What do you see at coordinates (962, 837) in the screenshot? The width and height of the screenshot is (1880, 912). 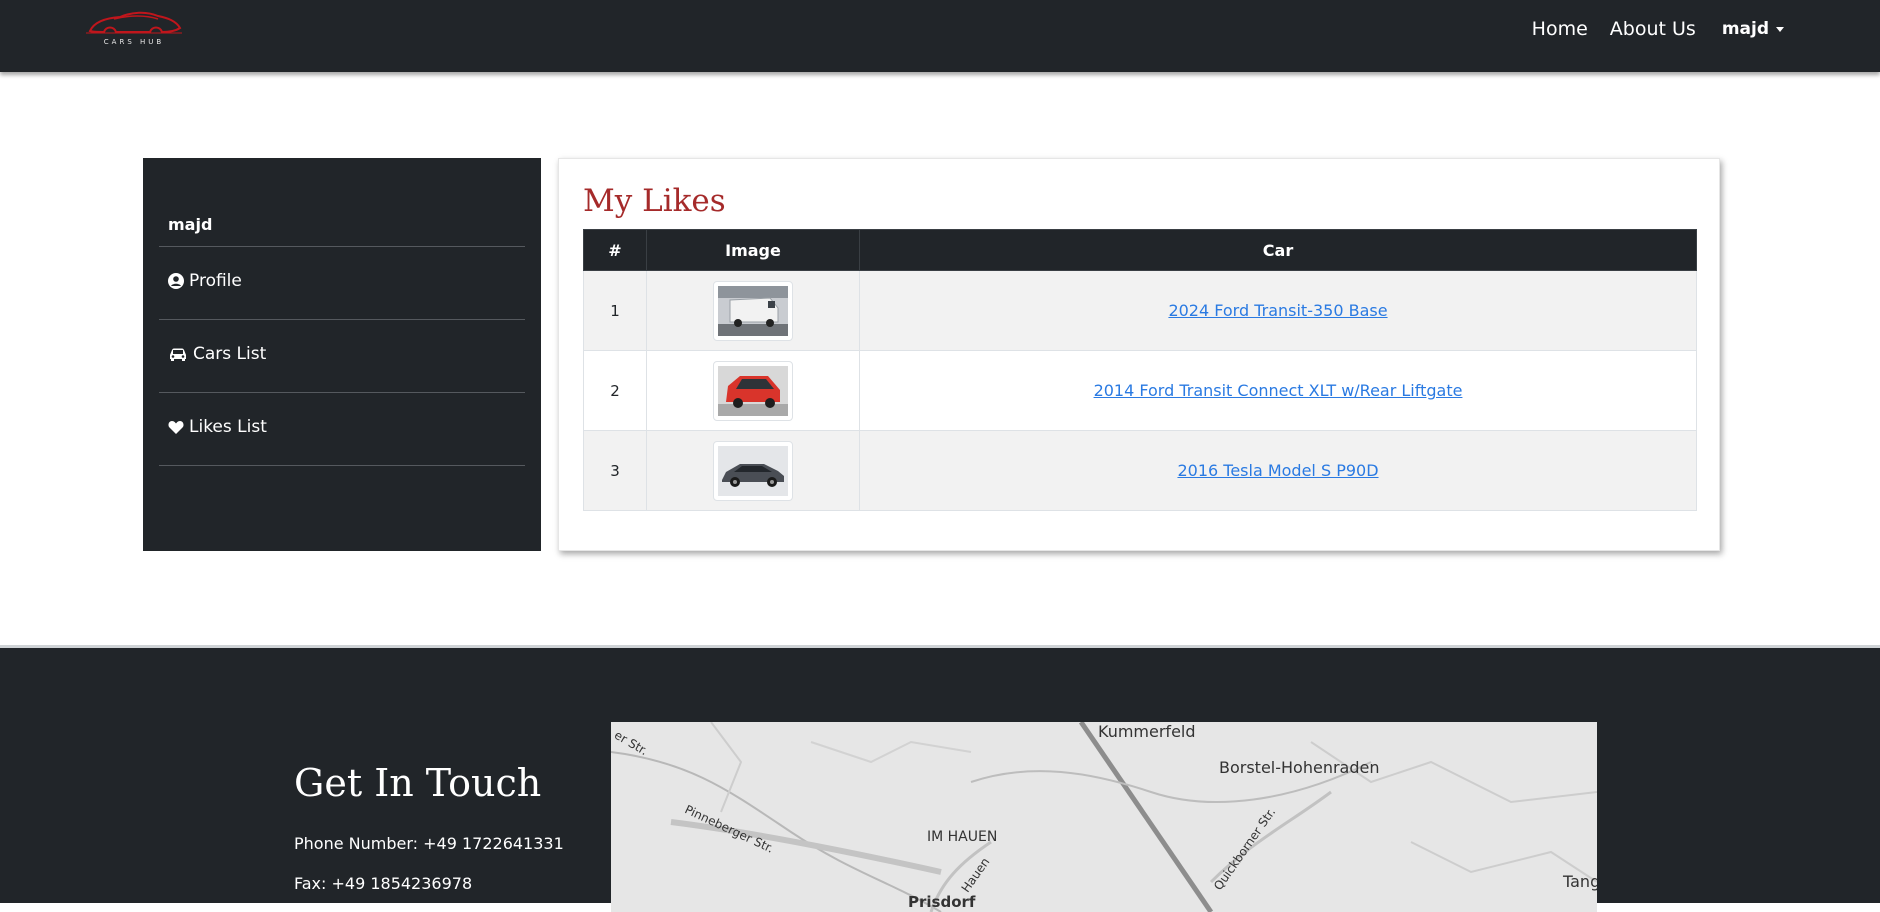 I see `map-label: IM HAUEN` at bounding box center [962, 837].